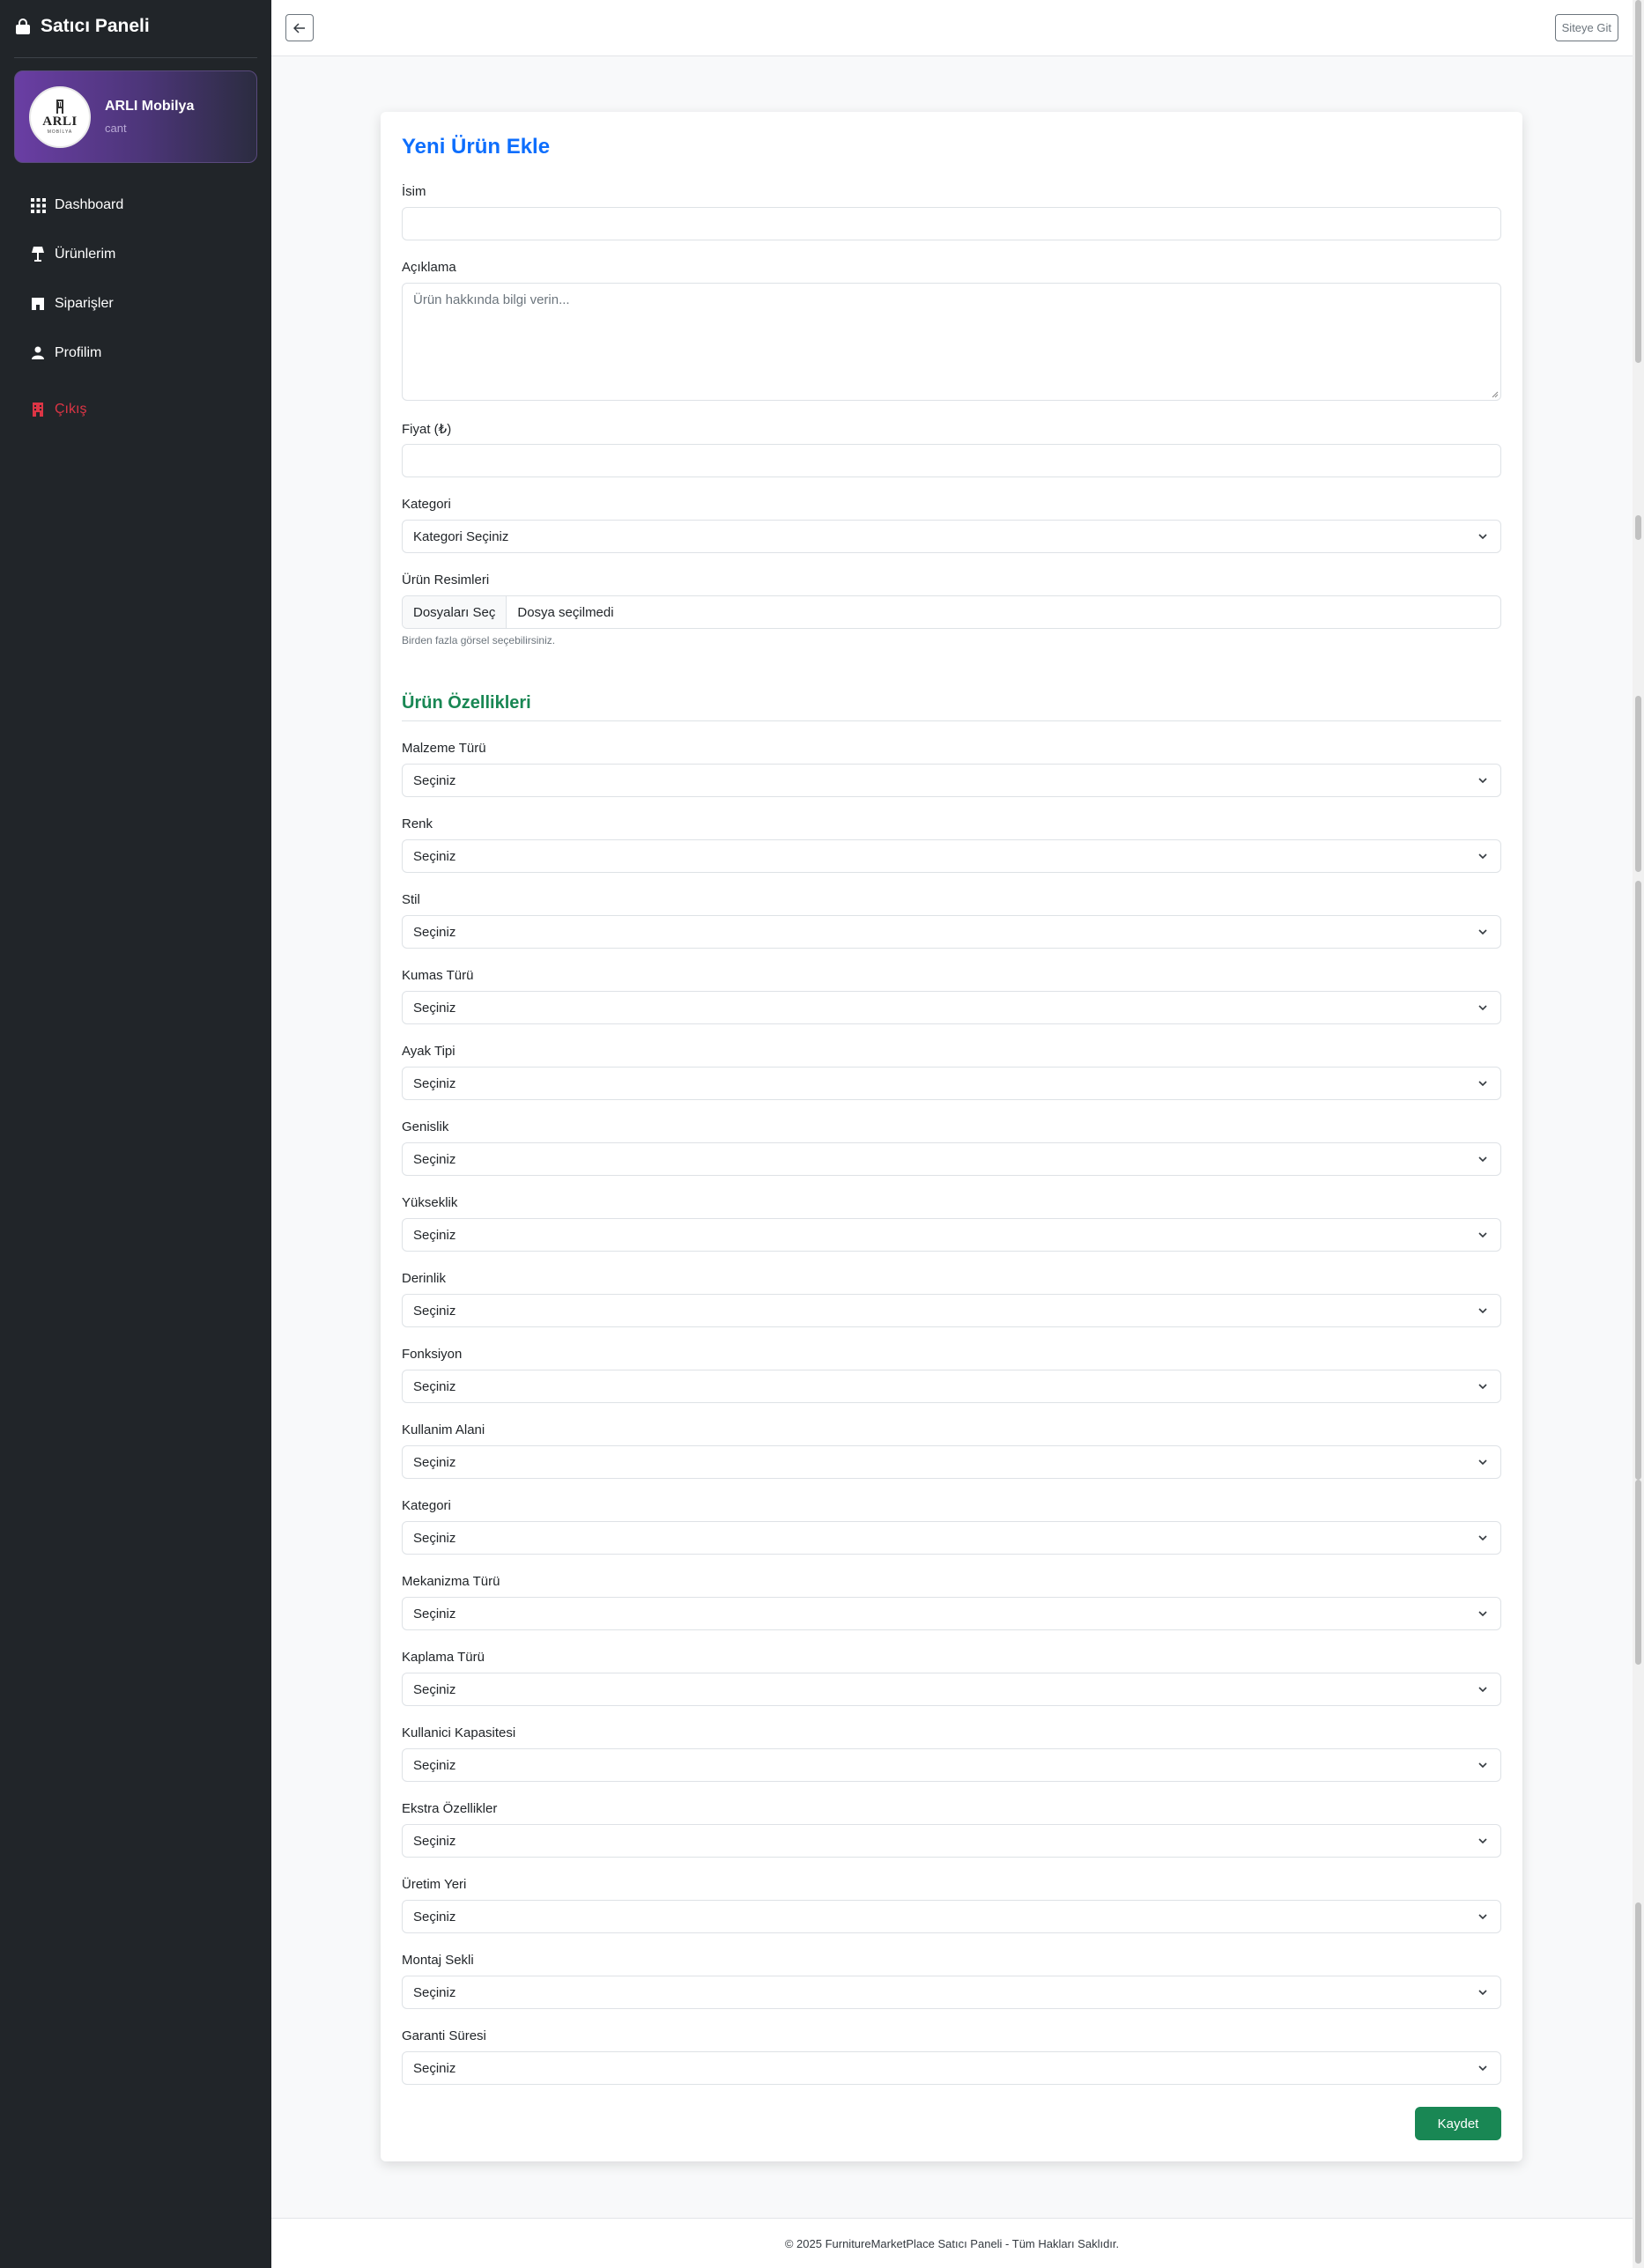 The height and width of the screenshot is (2268, 1644). What do you see at coordinates (38, 410) in the screenshot?
I see `logout-icon` at bounding box center [38, 410].